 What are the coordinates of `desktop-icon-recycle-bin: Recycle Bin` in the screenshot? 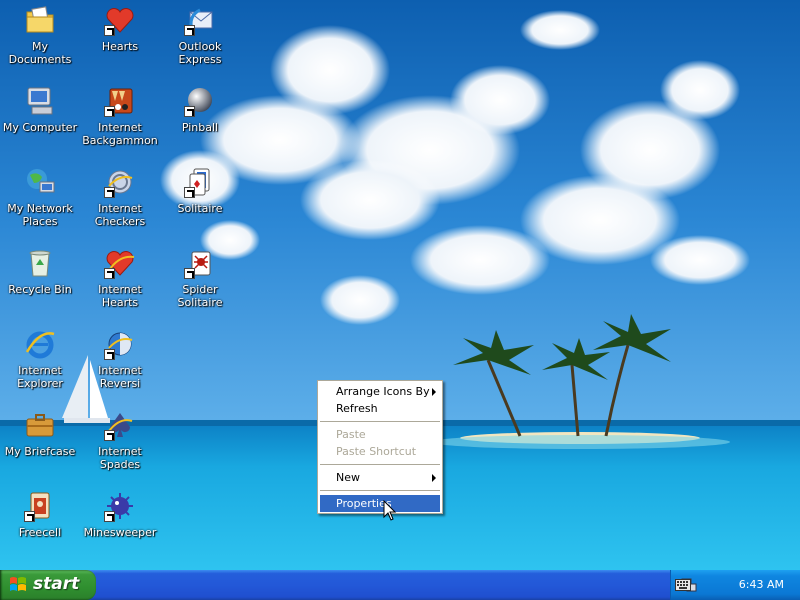 It's located at (40, 281).